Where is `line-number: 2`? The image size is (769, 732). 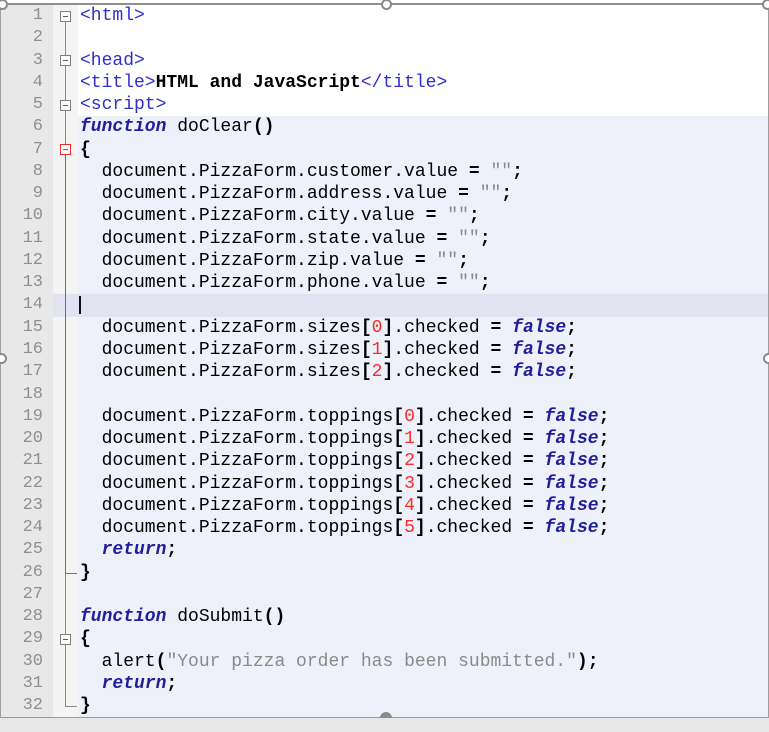 line-number: 2 is located at coordinates (26, 38).